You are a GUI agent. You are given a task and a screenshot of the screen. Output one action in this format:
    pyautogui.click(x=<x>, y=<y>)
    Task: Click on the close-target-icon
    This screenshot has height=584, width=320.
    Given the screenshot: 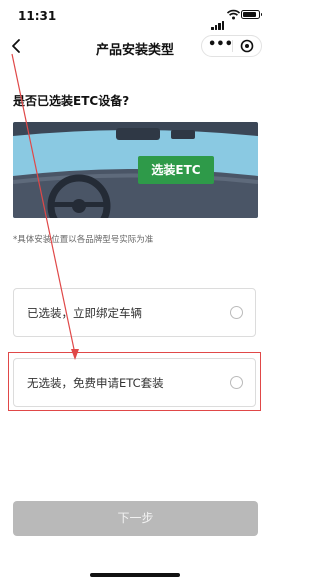 What is the action you would take?
    pyautogui.click(x=247, y=46)
    